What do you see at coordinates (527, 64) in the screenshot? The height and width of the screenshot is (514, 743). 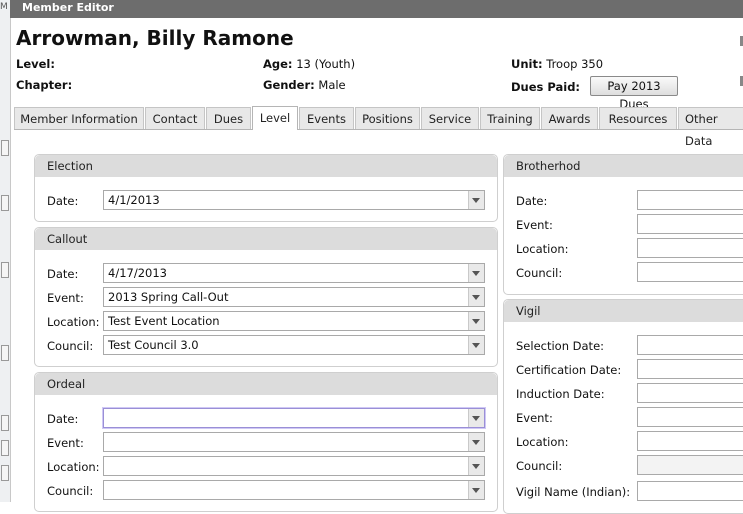 I see `unit-label: Unit:` at bounding box center [527, 64].